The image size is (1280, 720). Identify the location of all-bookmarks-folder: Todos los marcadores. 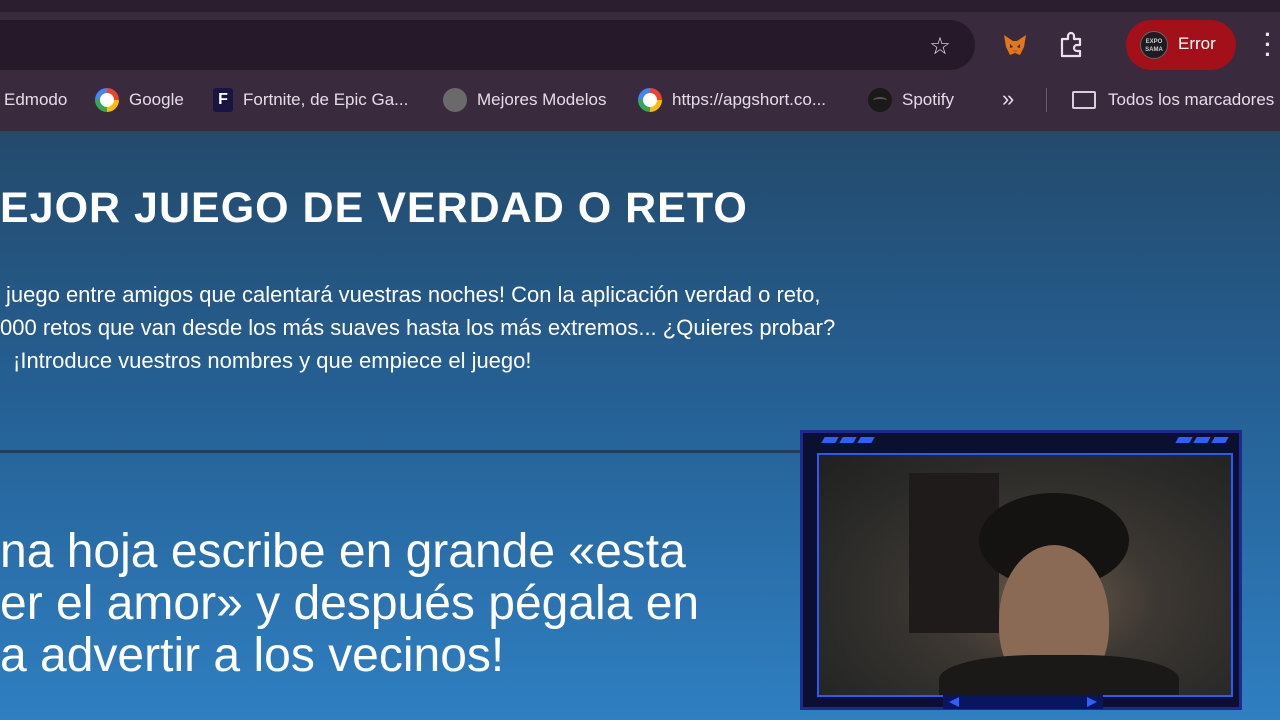
(1173, 100).